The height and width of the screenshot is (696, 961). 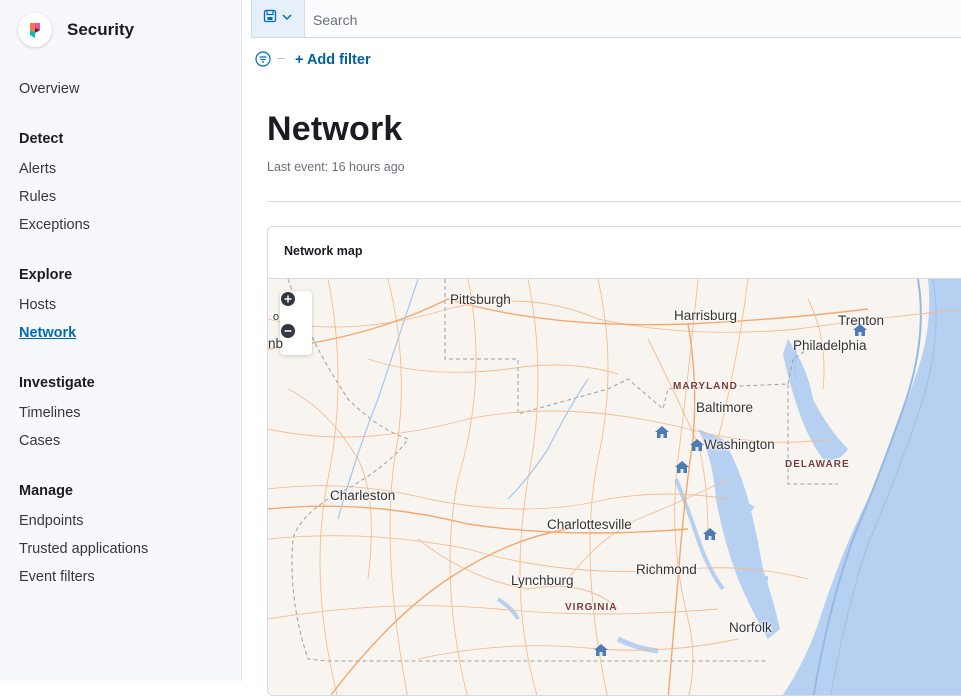 What do you see at coordinates (480, 299) in the screenshot?
I see `city-label-pittsburgh: Pittsburgh` at bounding box center [480, 299].